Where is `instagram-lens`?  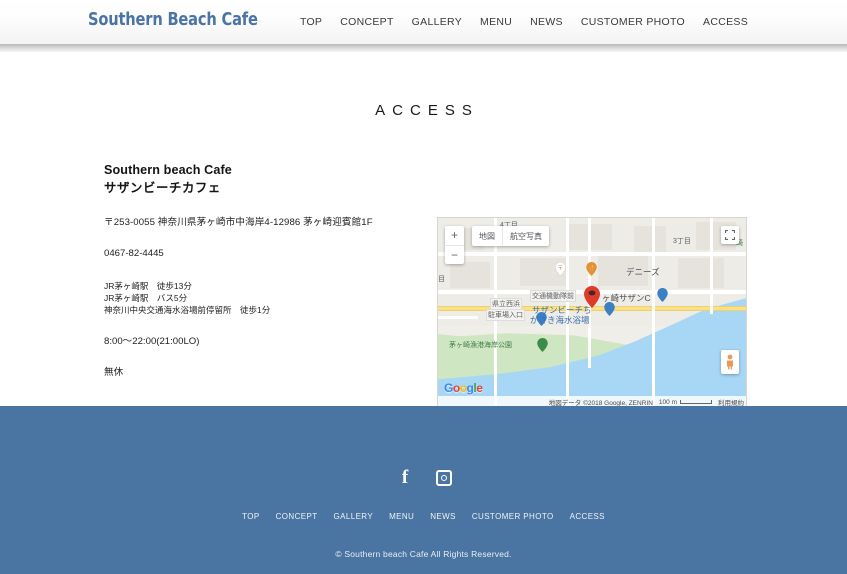
instagram-lens is located at coordinates (444, 478).